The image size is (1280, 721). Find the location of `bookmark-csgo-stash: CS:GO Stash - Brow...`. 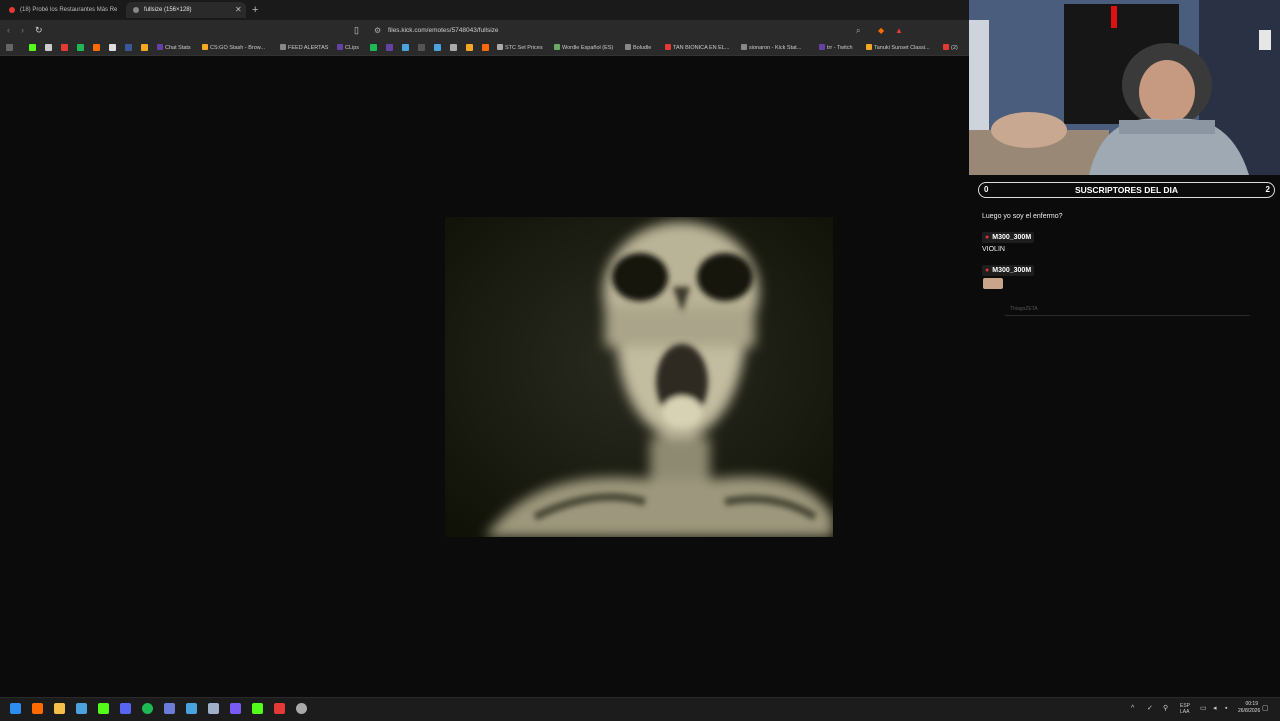

bookmark-csgo-stash: CS:GO Stash - Brow... is located at coordinates (233, 48).